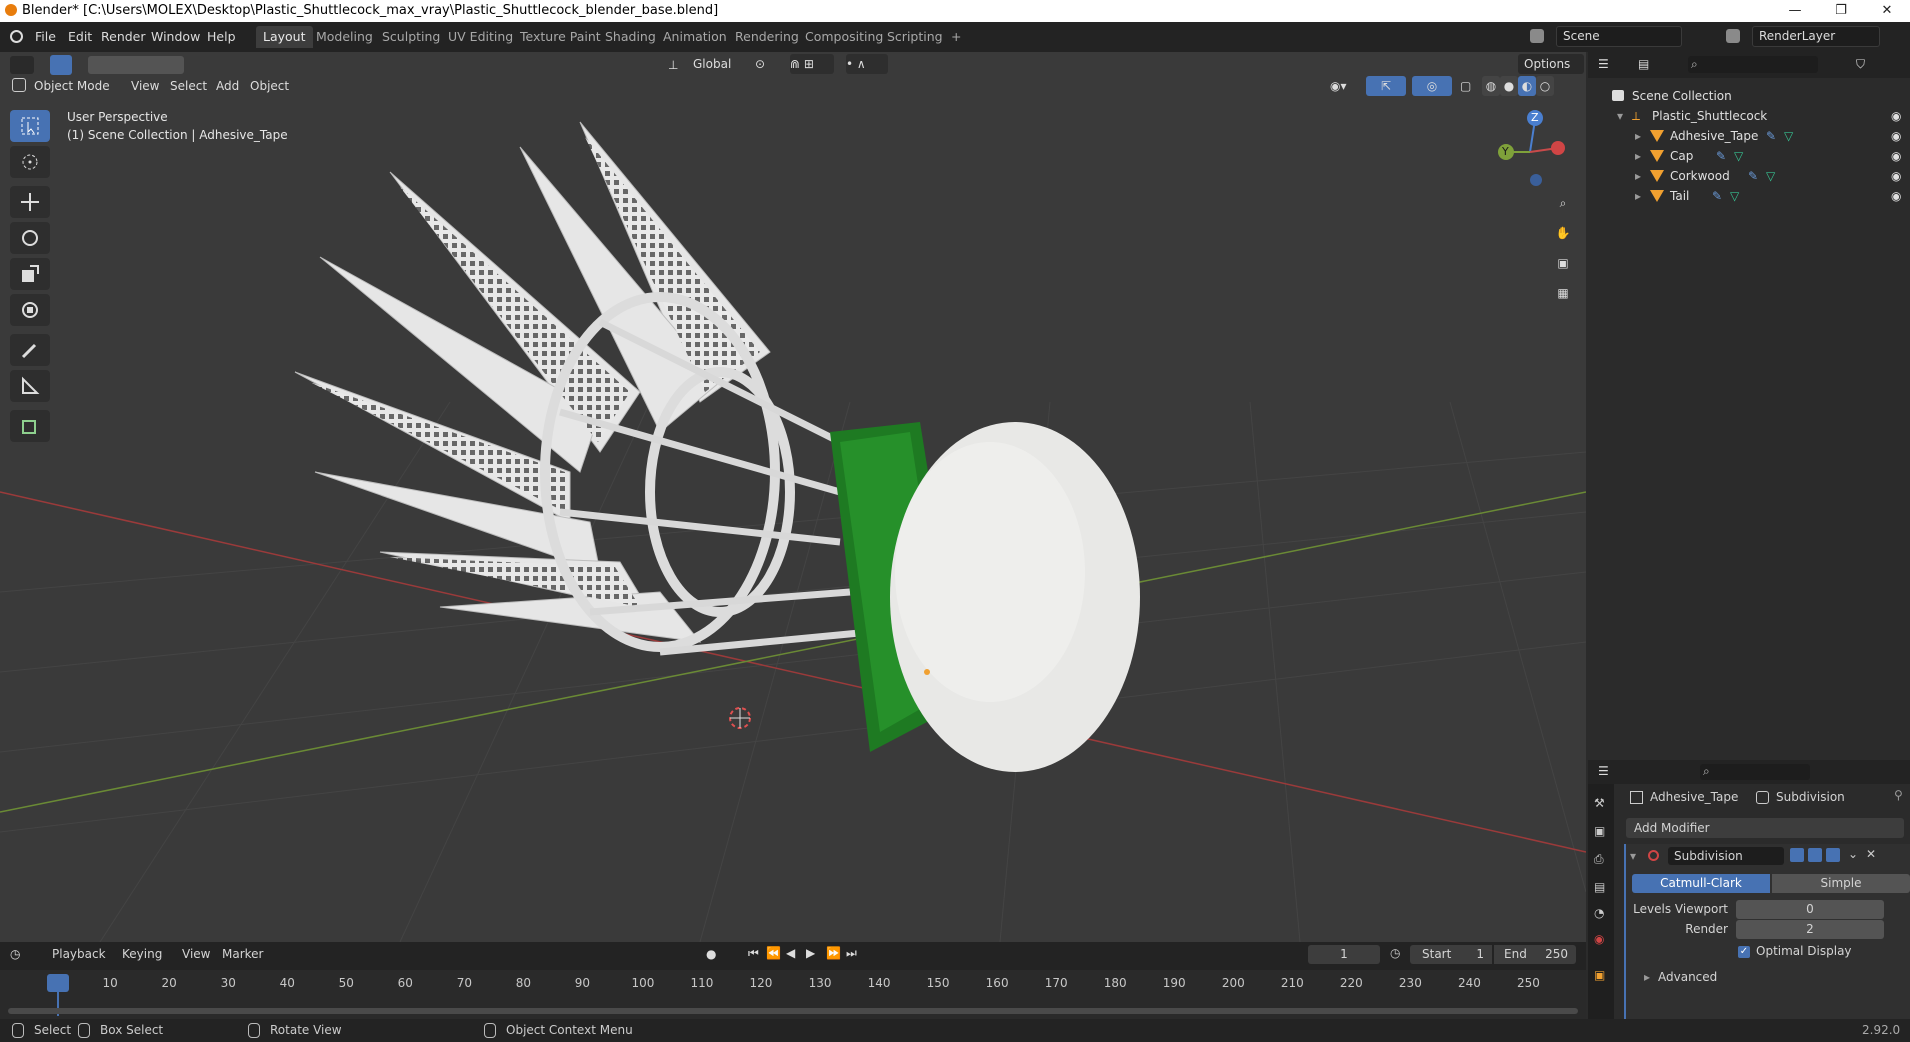  What do you see at coordinates (1599, 975) in the screenshot?
I see `object-tab-icon: ▣` at bounding box center [1599, 975].